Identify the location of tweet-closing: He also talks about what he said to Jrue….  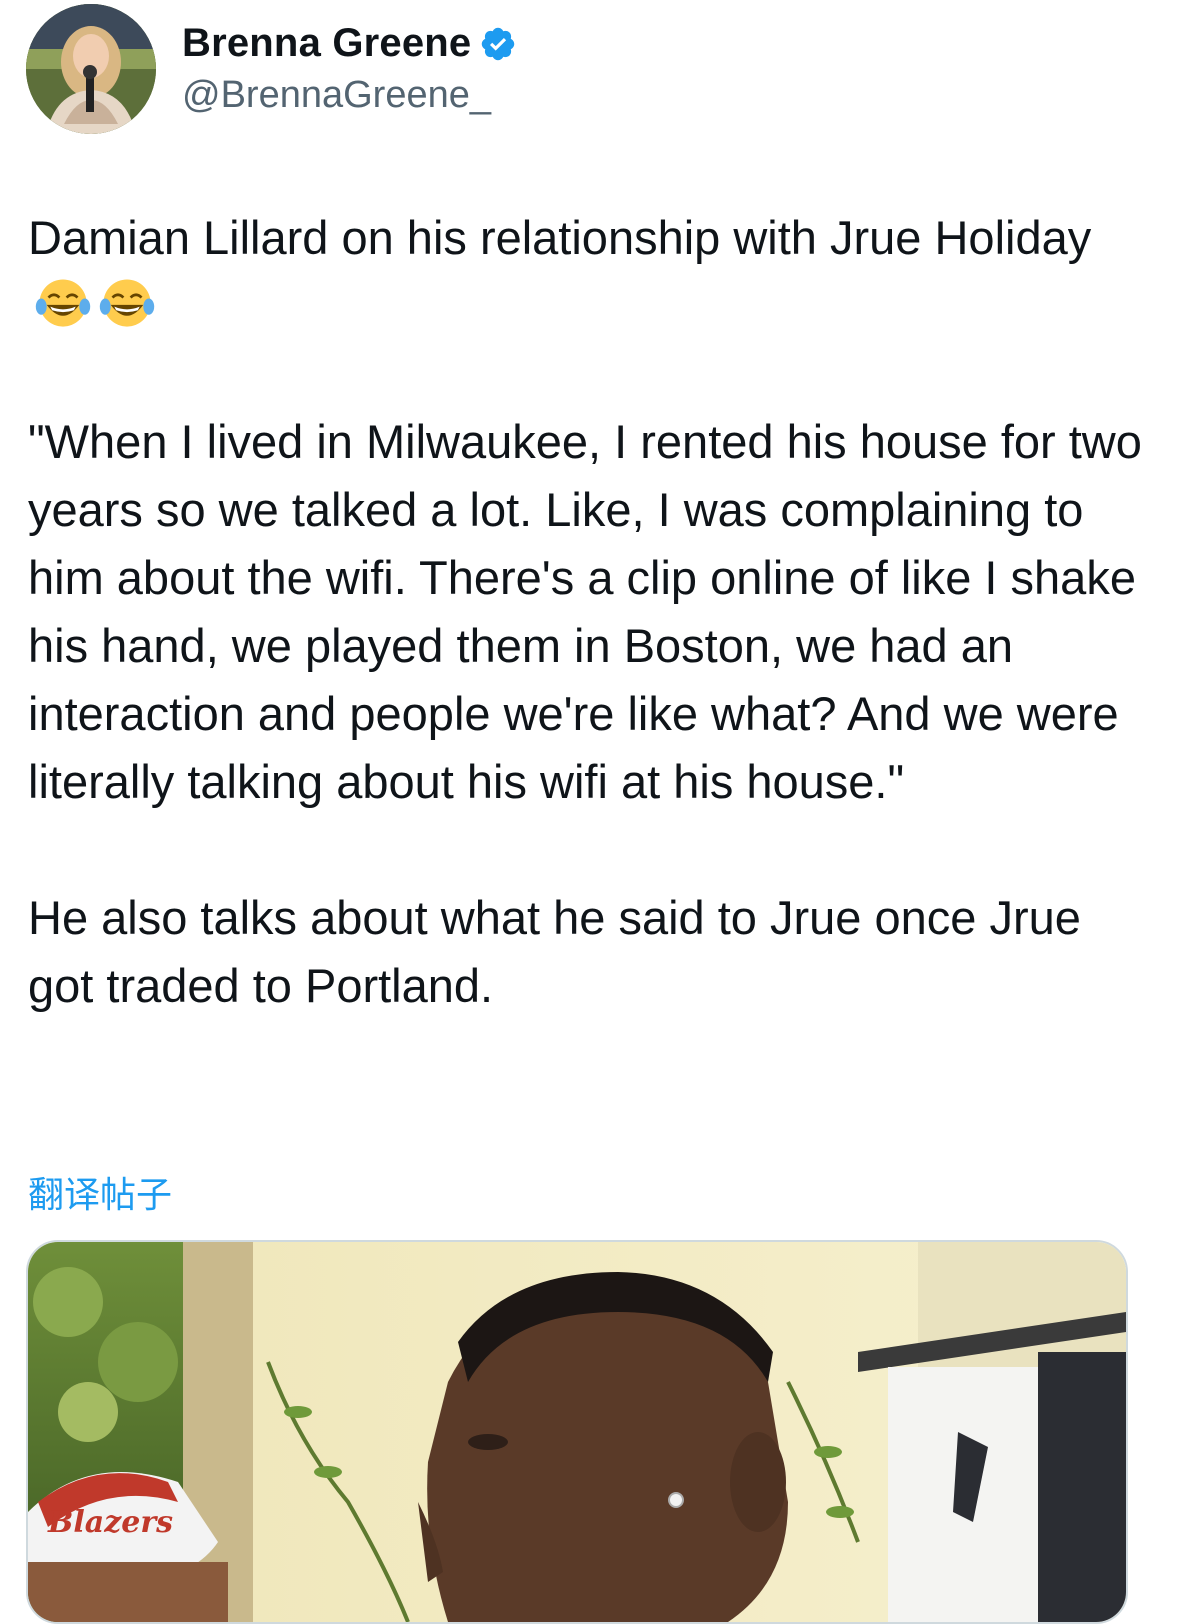
(554, 951).